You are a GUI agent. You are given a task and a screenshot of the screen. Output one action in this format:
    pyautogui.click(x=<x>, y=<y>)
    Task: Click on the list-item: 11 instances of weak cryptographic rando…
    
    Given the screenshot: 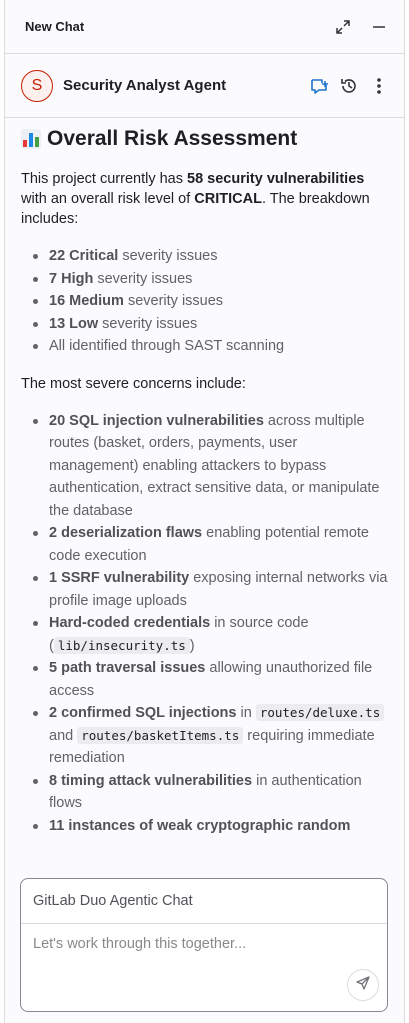 What is the action you would take?
    pyautogui.click(x=204, y=826)
    